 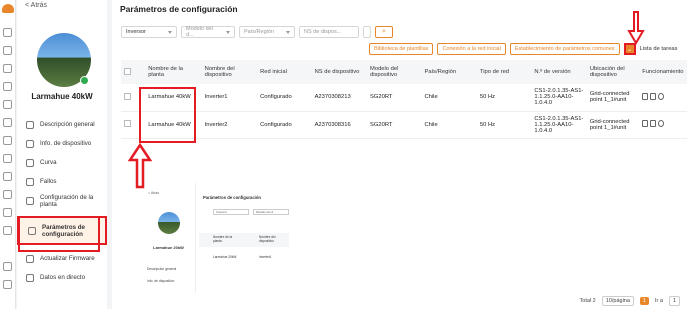 What do you see at coordinates (394, 72) in the screenshot?
I see `col-model: Modelo del dispositivo` at bounding box center [394, 72].